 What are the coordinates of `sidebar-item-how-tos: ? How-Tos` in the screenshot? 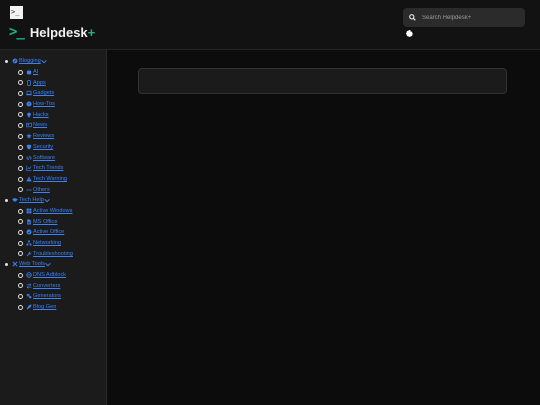 It's located at (53, 104).